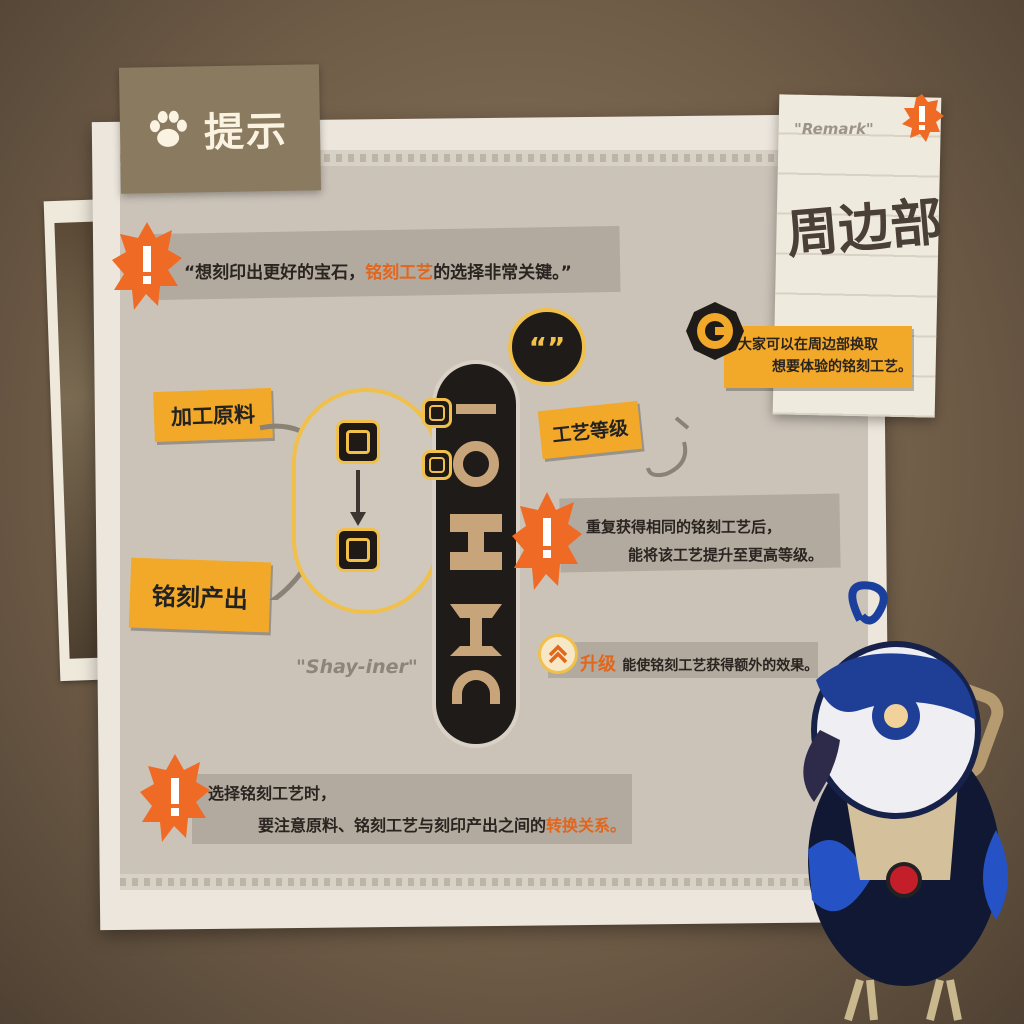 This screenshot has width=1024, height=1024. What do you see at coordinates (818, 357) in the screenshot?
I see `exchange-note: 大家可以在周边部换取 想要体验的铭刻工艺。` at bounding box center [818, 357].